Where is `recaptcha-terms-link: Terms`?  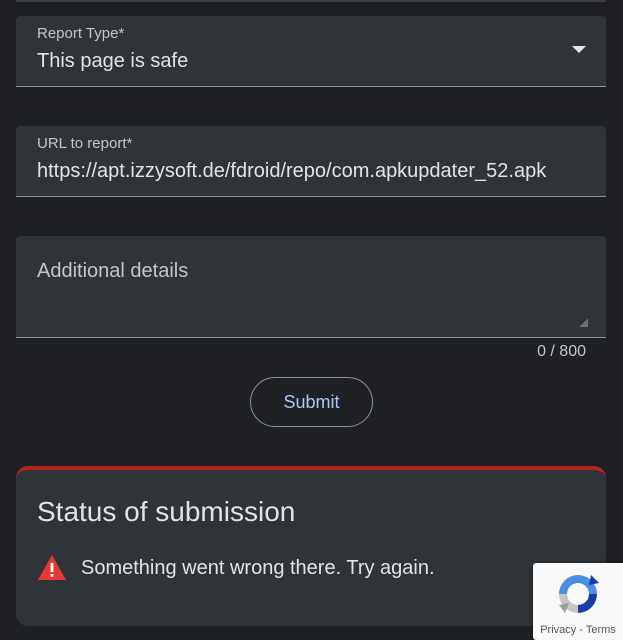
recaptcha-terms-link: Terms is located at coordinates (601, 630).